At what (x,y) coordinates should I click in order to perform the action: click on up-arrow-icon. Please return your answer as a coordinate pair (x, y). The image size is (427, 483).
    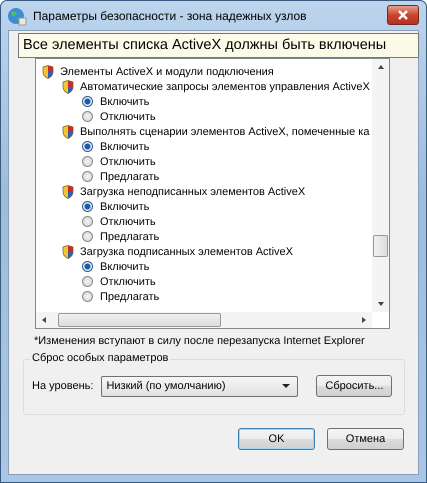
    Looking at the image, I should click on (380, 67).